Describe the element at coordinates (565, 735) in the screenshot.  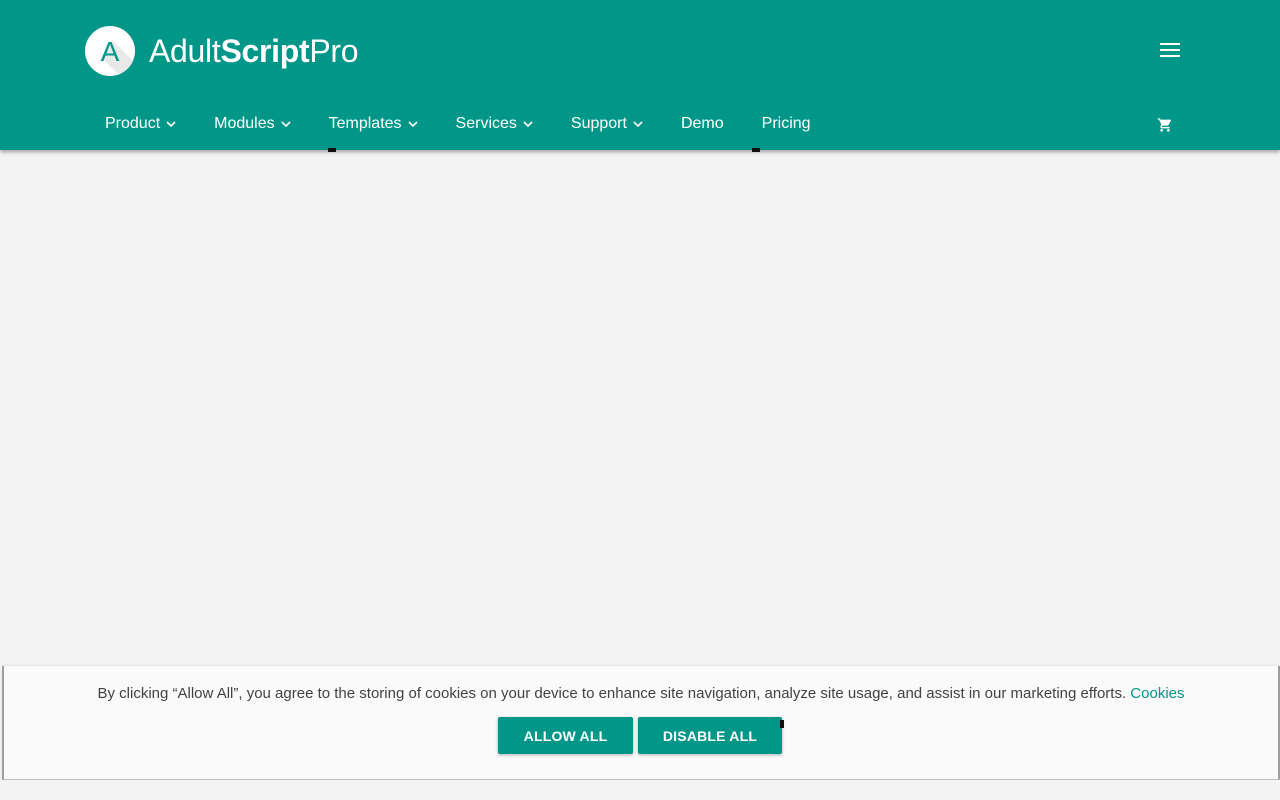
I see `allow-all-button: ALLOW ALL` at that location.